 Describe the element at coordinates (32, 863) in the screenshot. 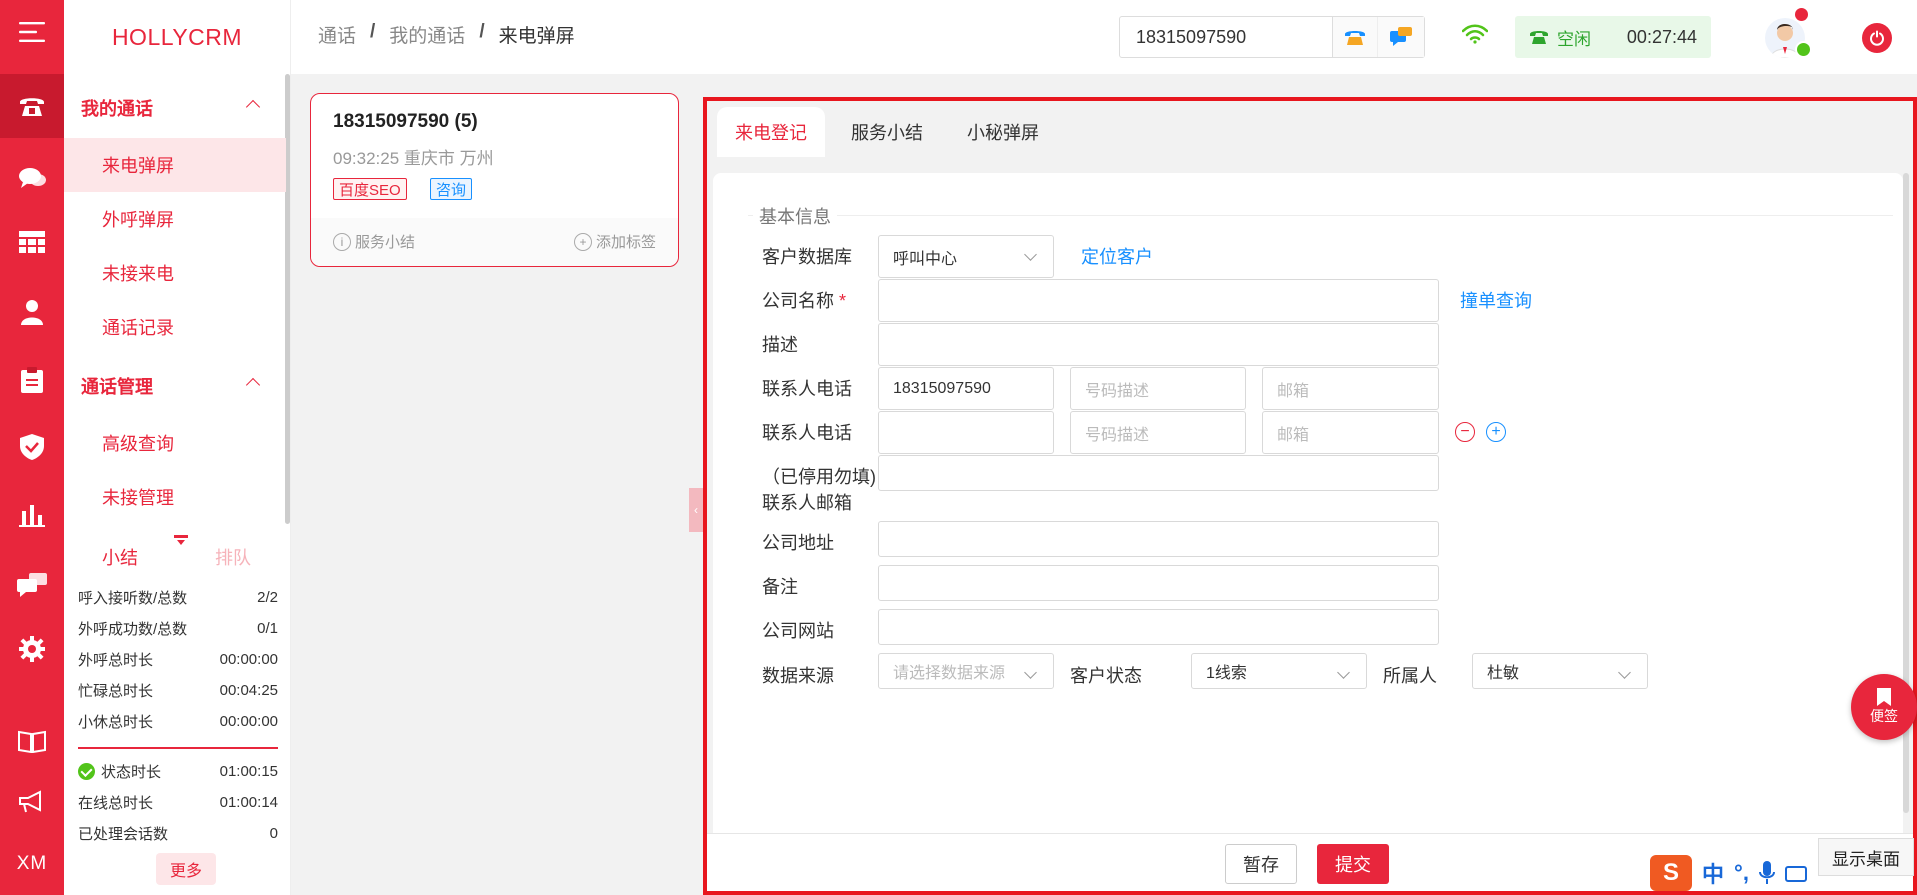

I see `user-initials: XM` at that location.